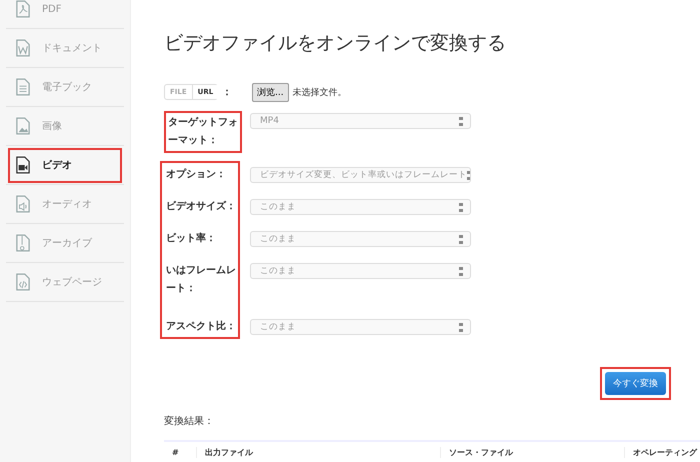 This screenshot has width=700, height=462. What do you see at coordinates (23, 204) in the screenshot?
I see `audio-file-icon` at bounding box center [23, 204].